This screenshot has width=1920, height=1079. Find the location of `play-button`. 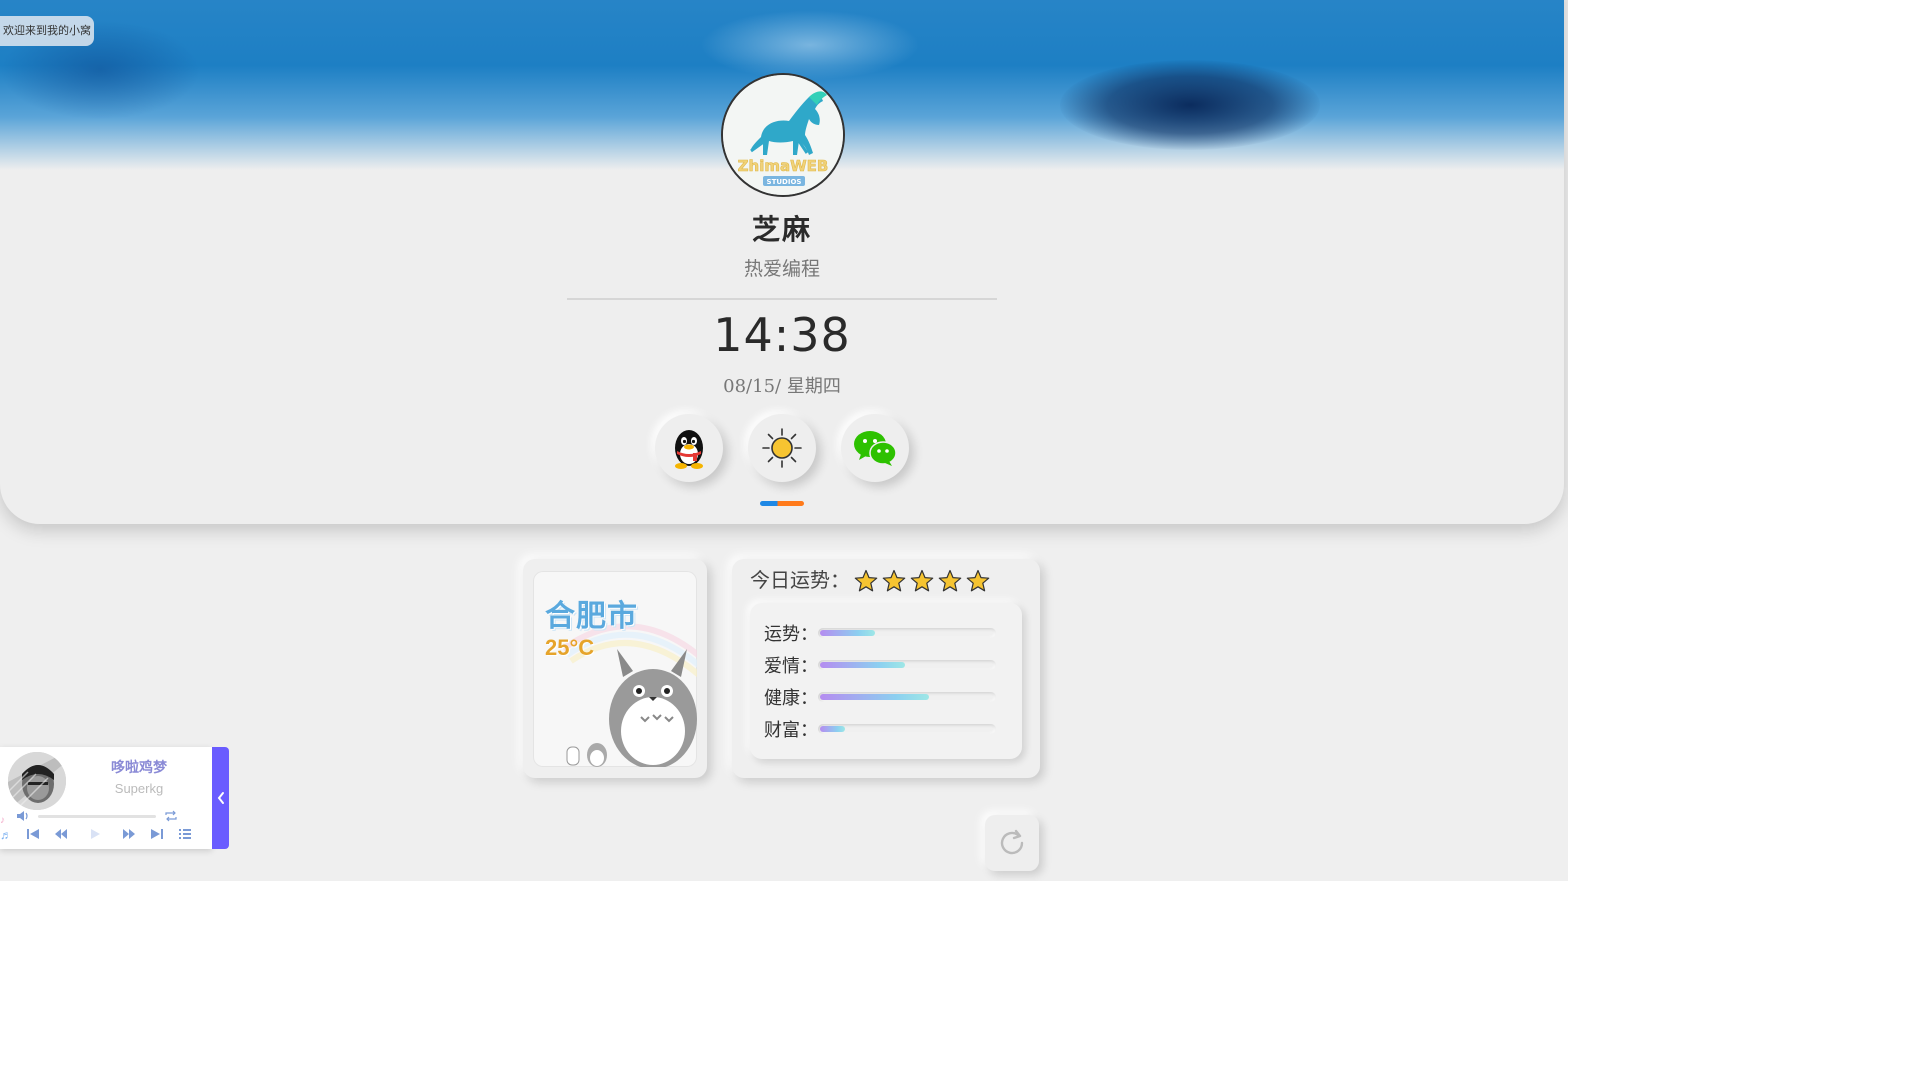

play-button is located at coordinates (94, 834).